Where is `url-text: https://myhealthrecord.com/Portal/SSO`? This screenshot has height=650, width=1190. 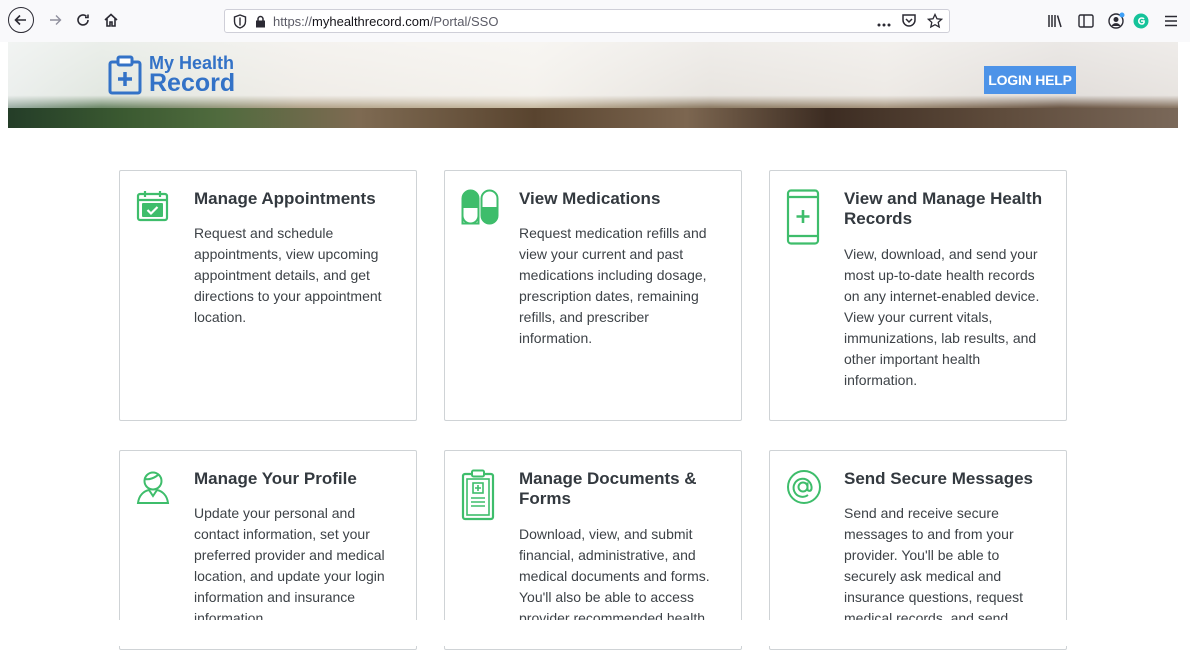 url-text: https://myhealthrecord.com/Portal/SSO is located at coordinates (385, 21).